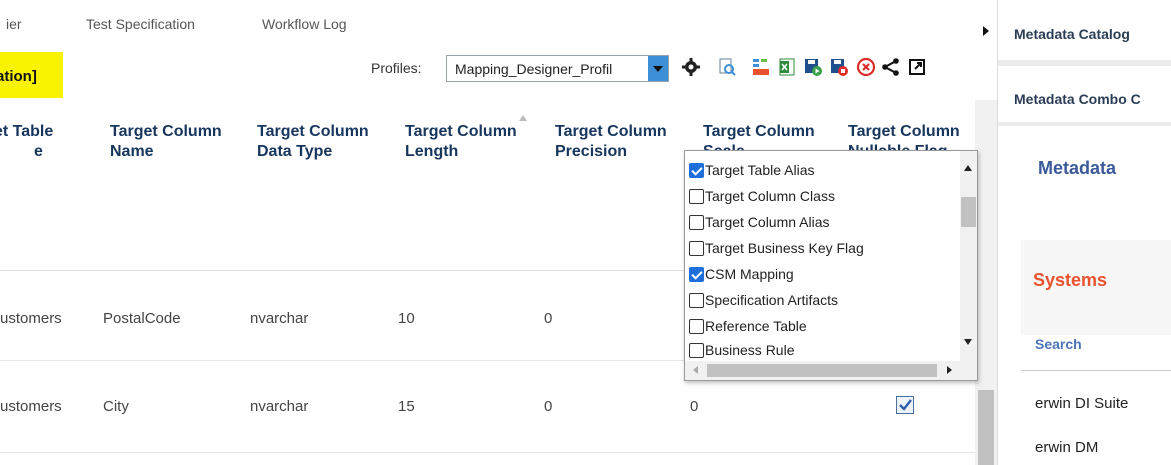  I want to click on column-header-target-column-data-type: Target Column Data Type, so click(313, 142).